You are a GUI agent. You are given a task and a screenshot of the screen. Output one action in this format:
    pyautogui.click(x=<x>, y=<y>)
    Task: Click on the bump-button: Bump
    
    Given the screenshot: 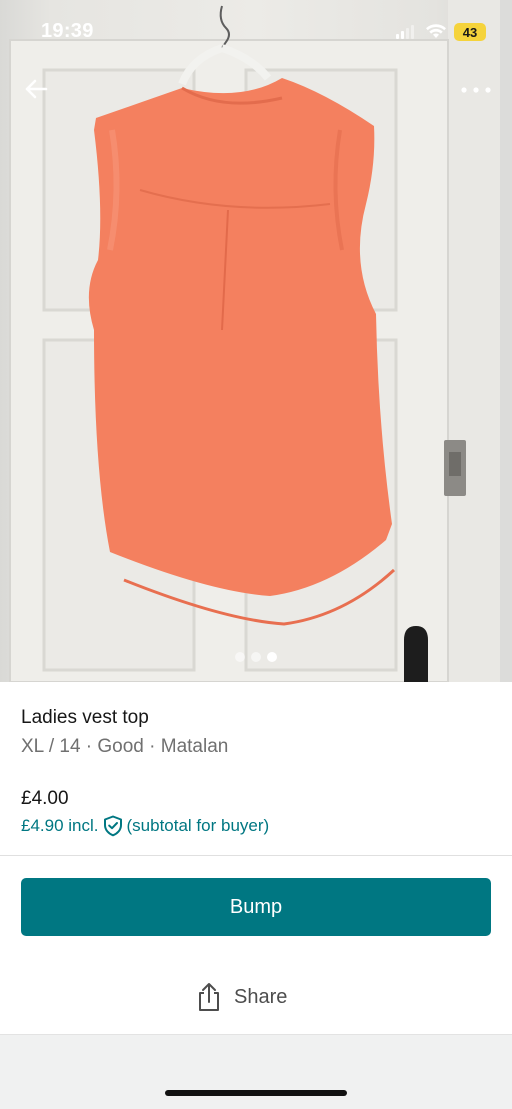 What is the action you would take?
    pyautogui.click(x=256, y=907)
    